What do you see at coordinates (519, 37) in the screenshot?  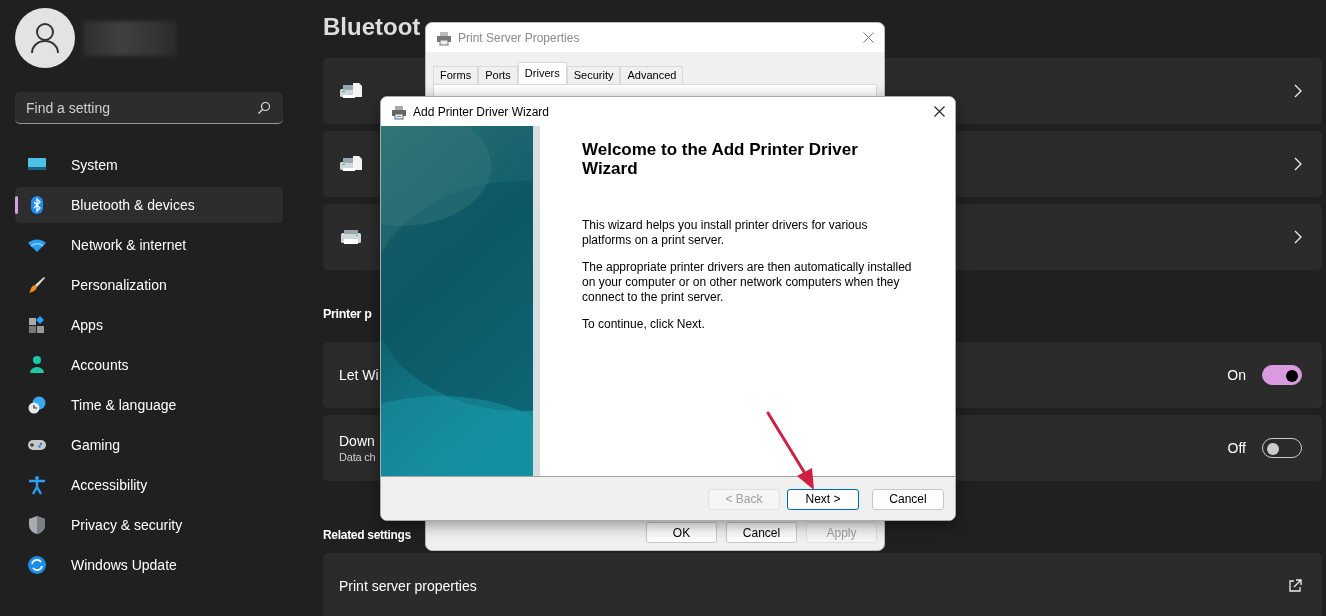 I see `window-title: Print Server Properties` at bounding box center [519, 37].